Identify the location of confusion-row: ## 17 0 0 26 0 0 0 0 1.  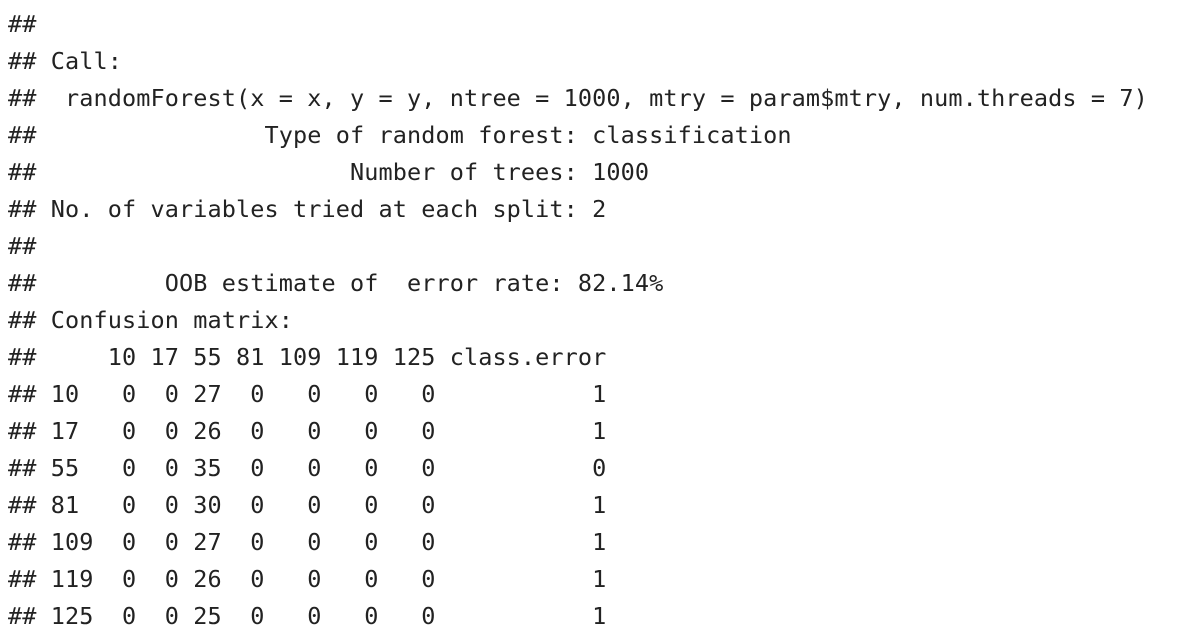
(307, 431).